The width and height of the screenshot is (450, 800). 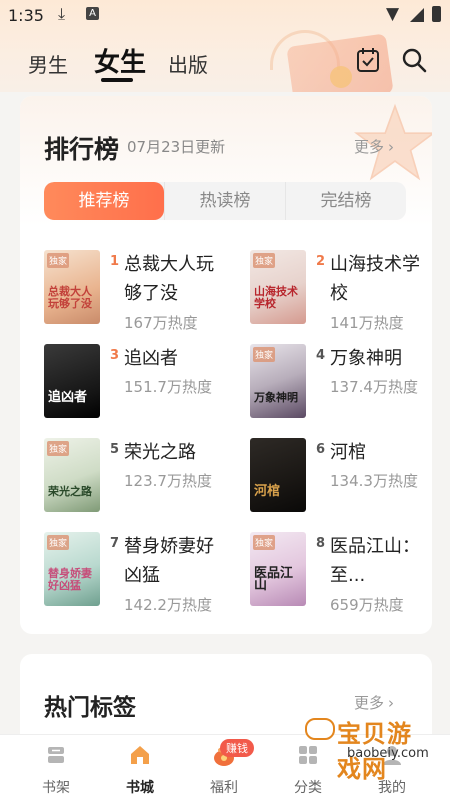 What do you see at coordinates (168, 481) in the screenshot?
I see `book-heat: 123.7万热度` at bounding box center [168, 481].